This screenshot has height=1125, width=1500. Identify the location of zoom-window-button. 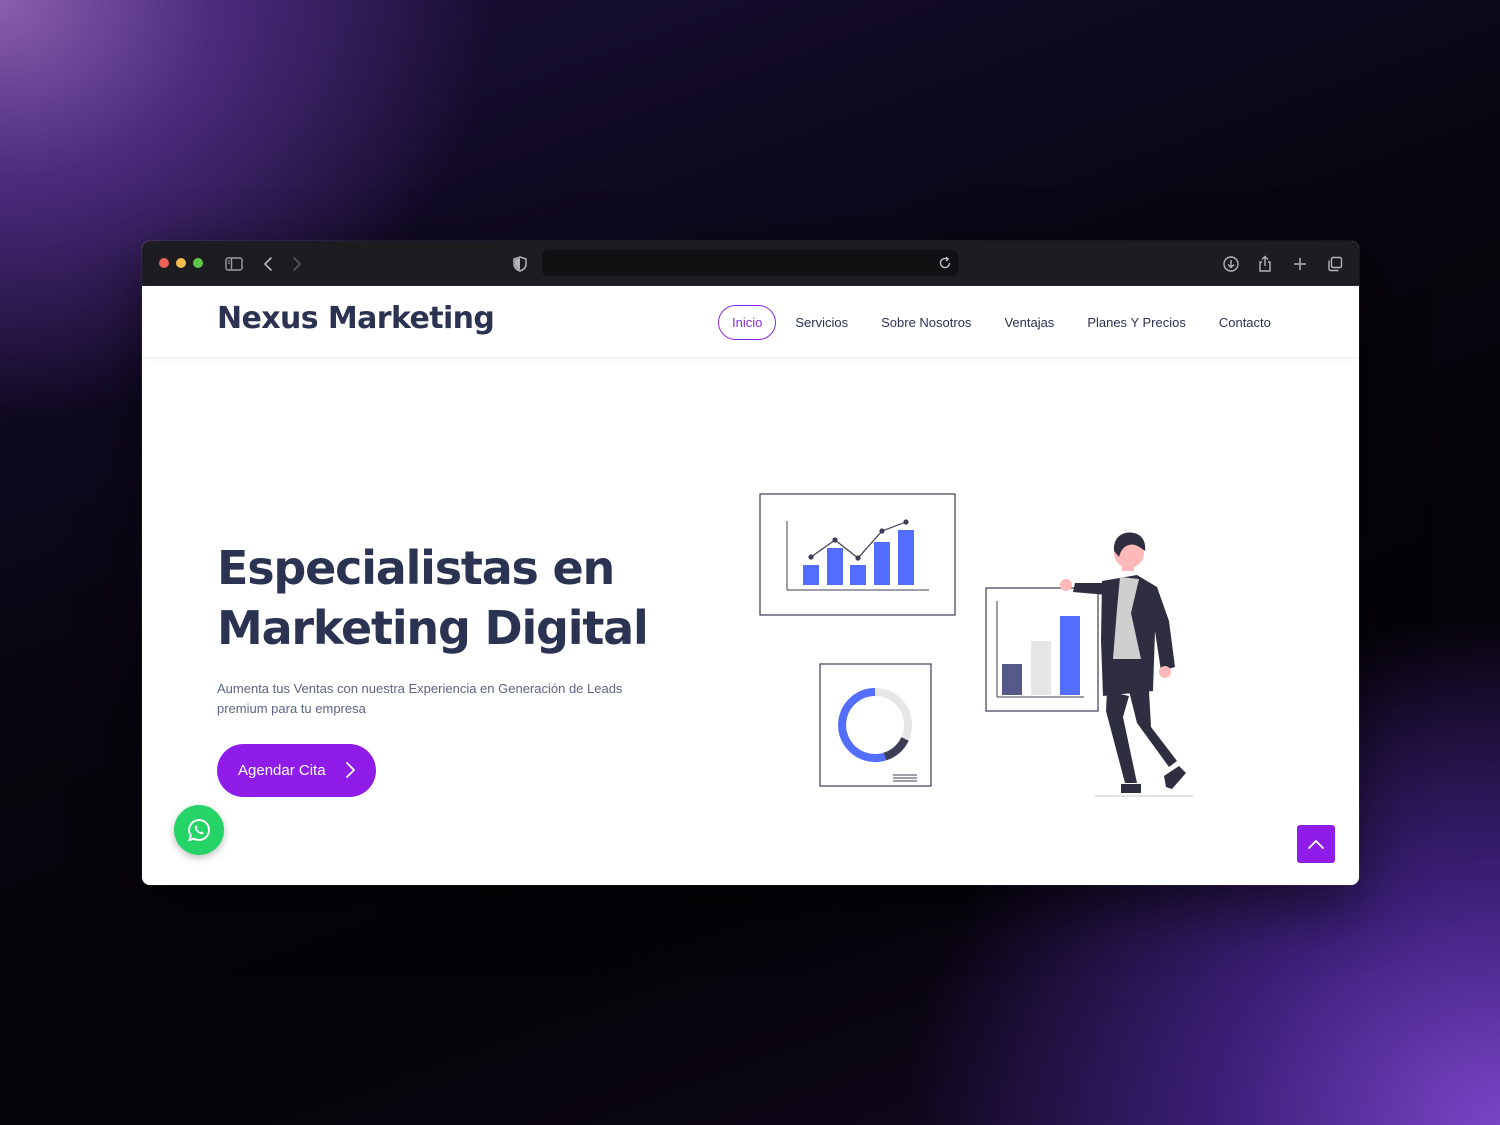
(198, 263).